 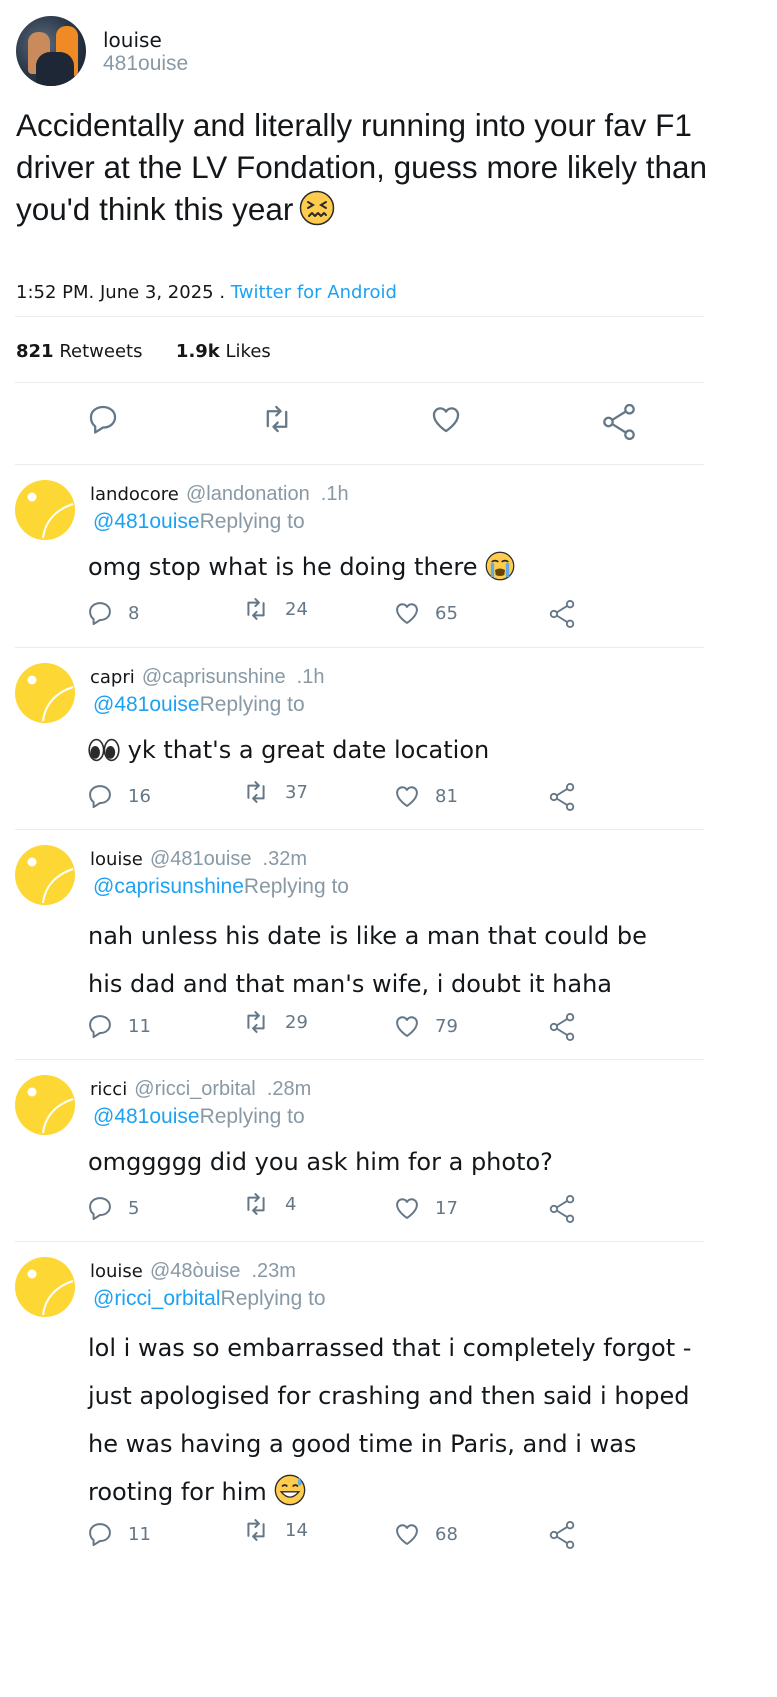 What do you see at coordinates (112, 677) in the screenshot?
I see `reply-author-name: capri` at bounding box center [112, 677].